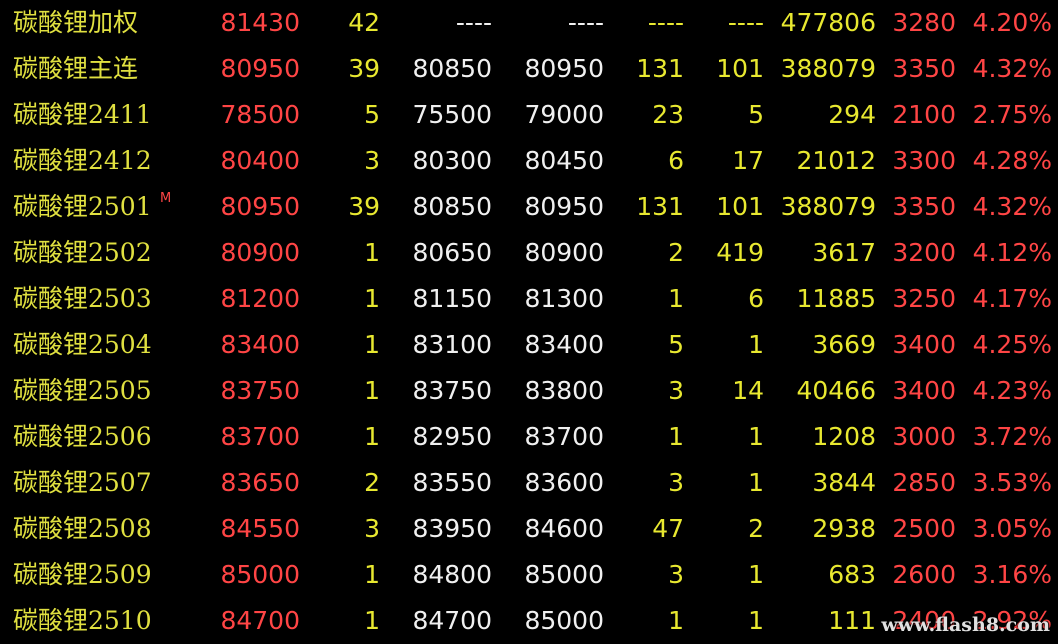  I want to click on change-pct-cell: 3.05%, so click(1012, 528).